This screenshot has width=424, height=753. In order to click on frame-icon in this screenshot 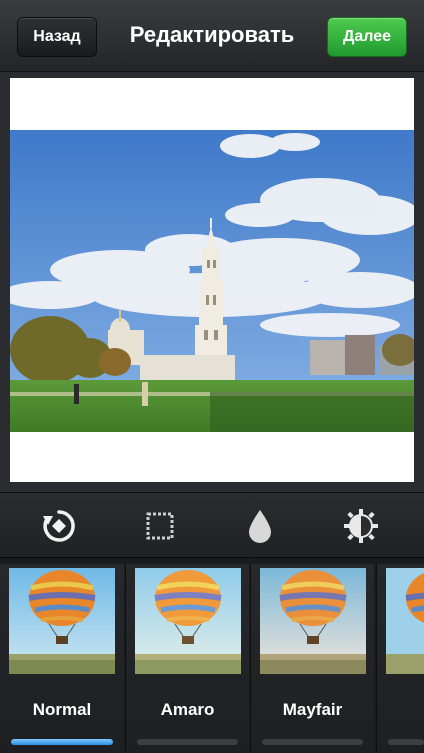, I will do `click(160, 526)`.